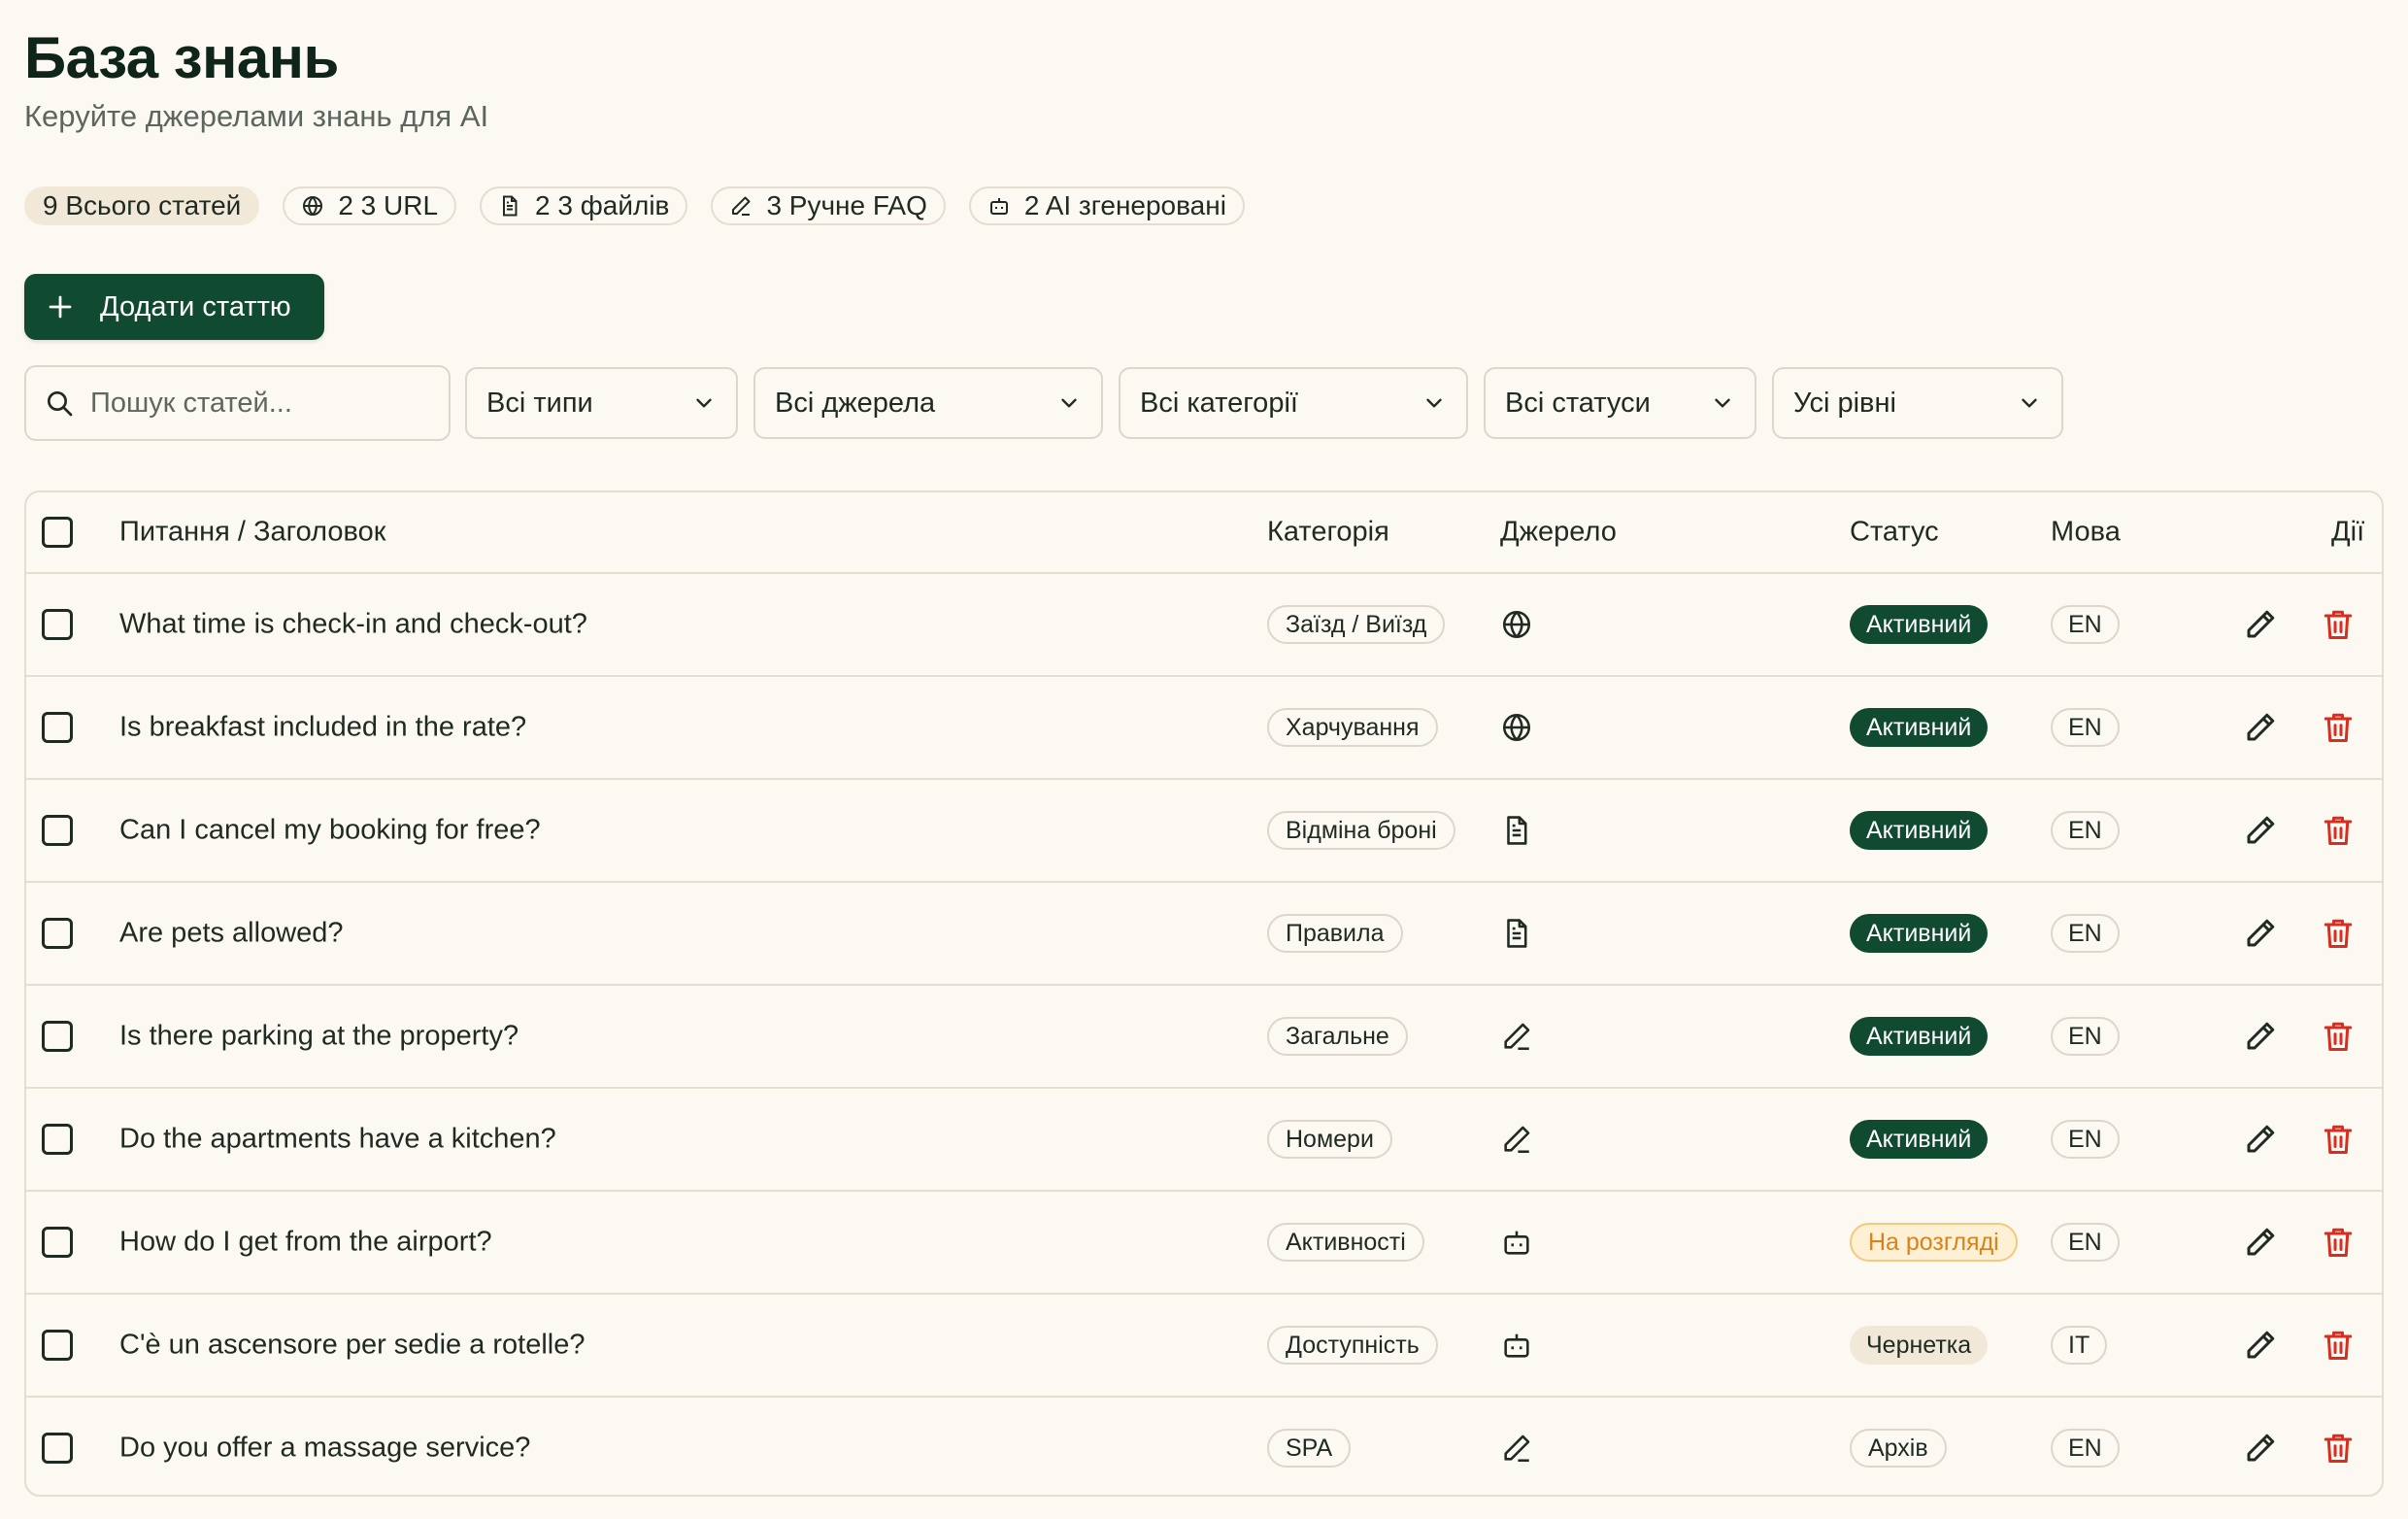  What do you see at coordinates (58, 532) in the screenshot?
I see `select-all-checkbox` at bounding box center [58, 532].